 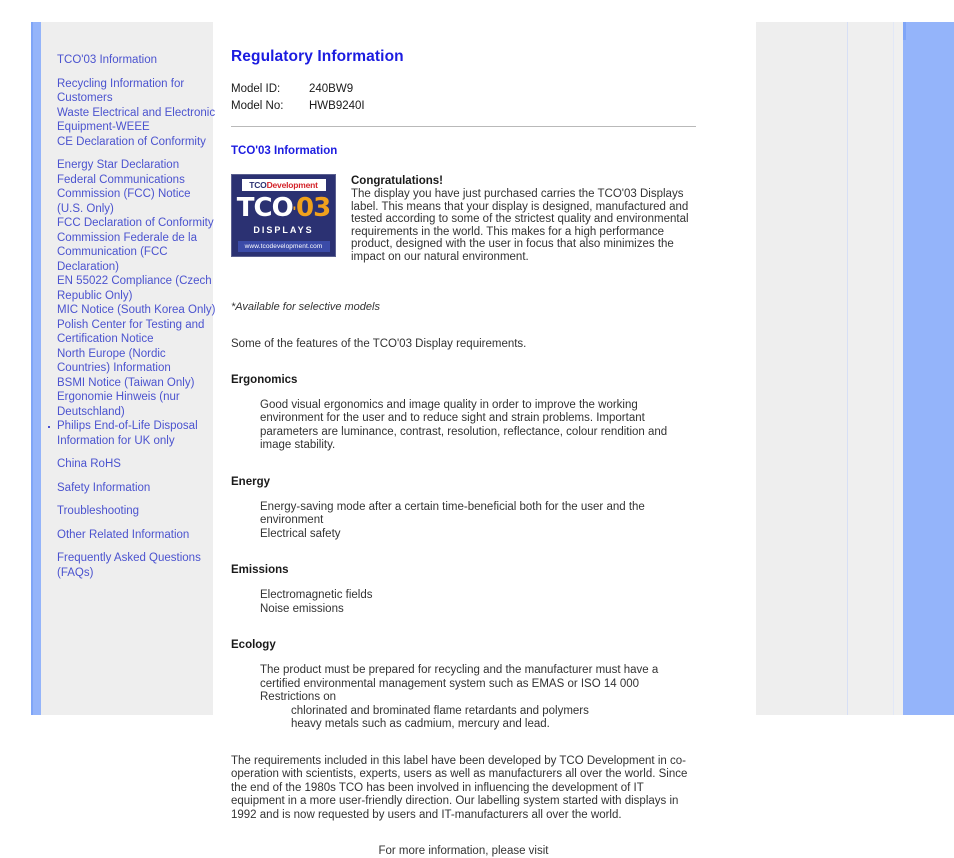 I want to click on page-title: Regulatory Information, so click(x=317, y=56).